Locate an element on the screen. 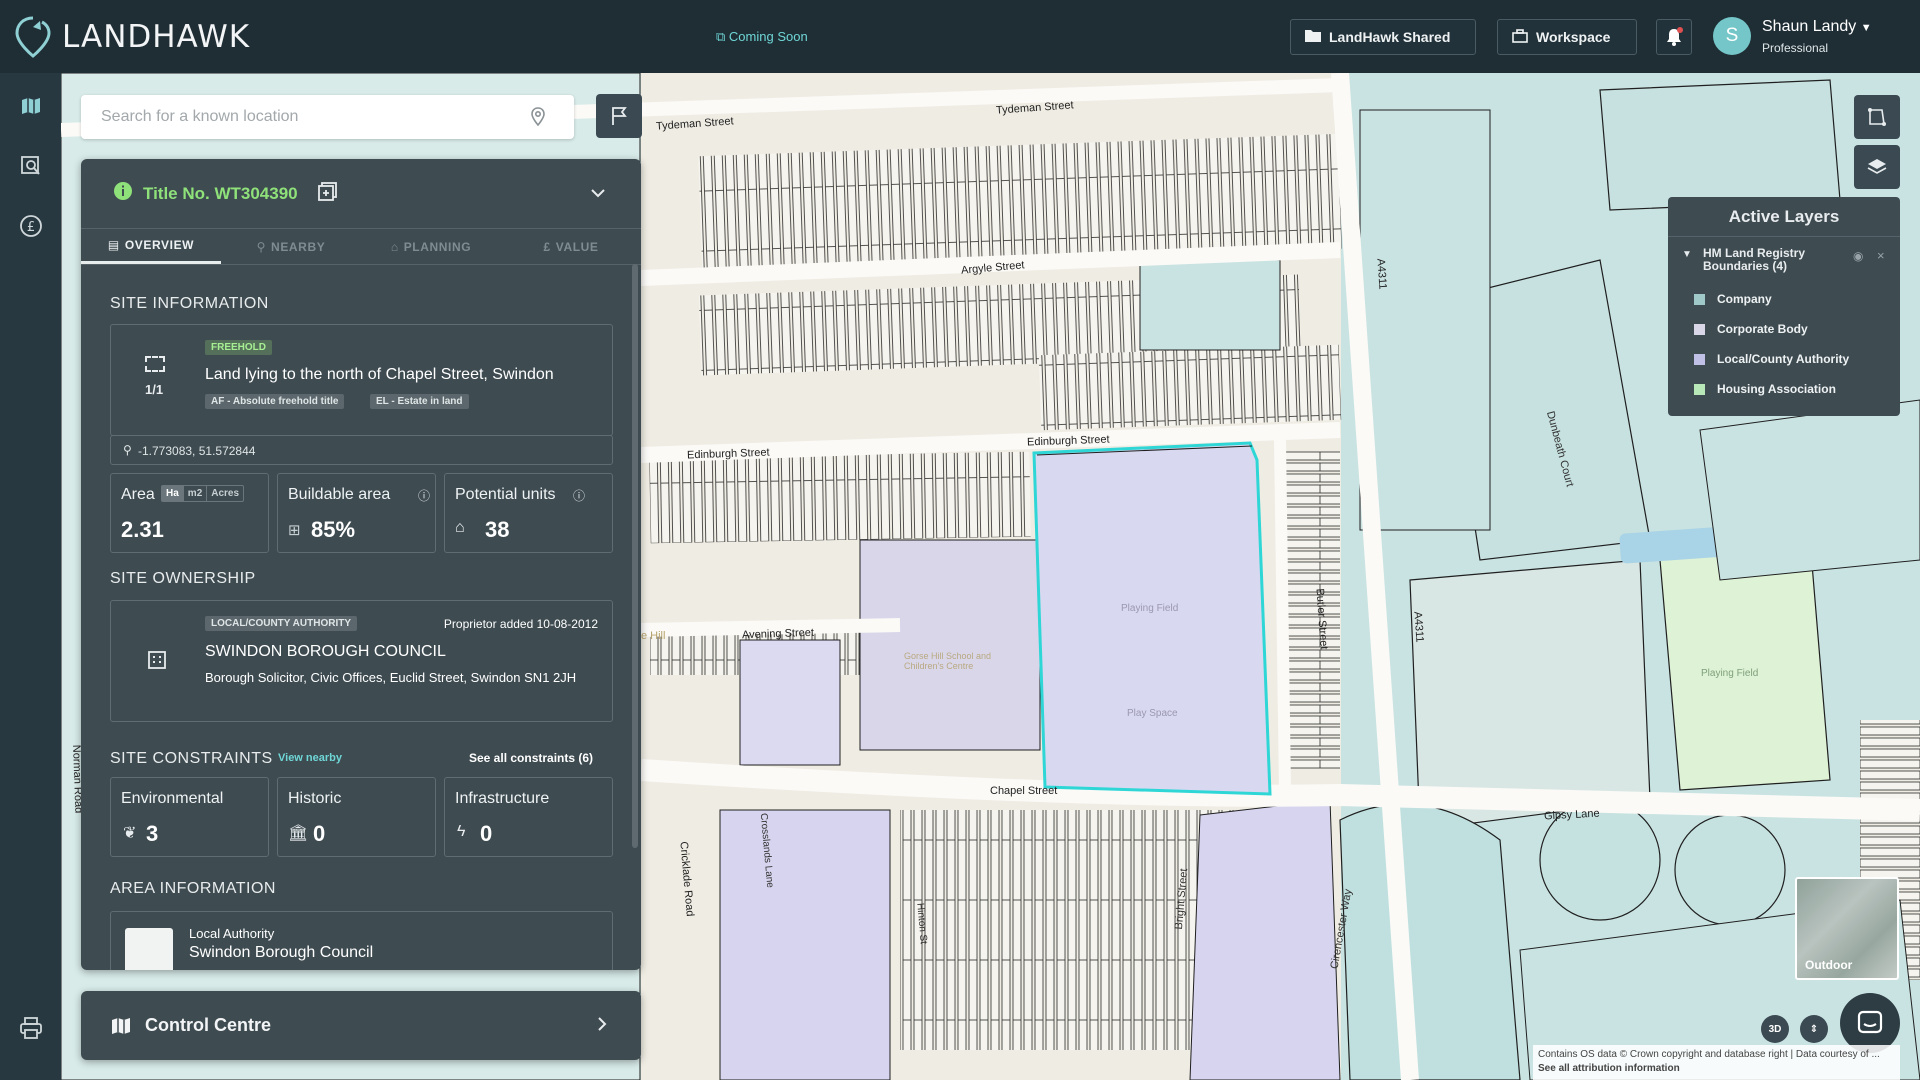 This screenshot has height=1080, width=1920. coming-soon-link: ⧉ Coming Soon is located at coordinates (762, 37).